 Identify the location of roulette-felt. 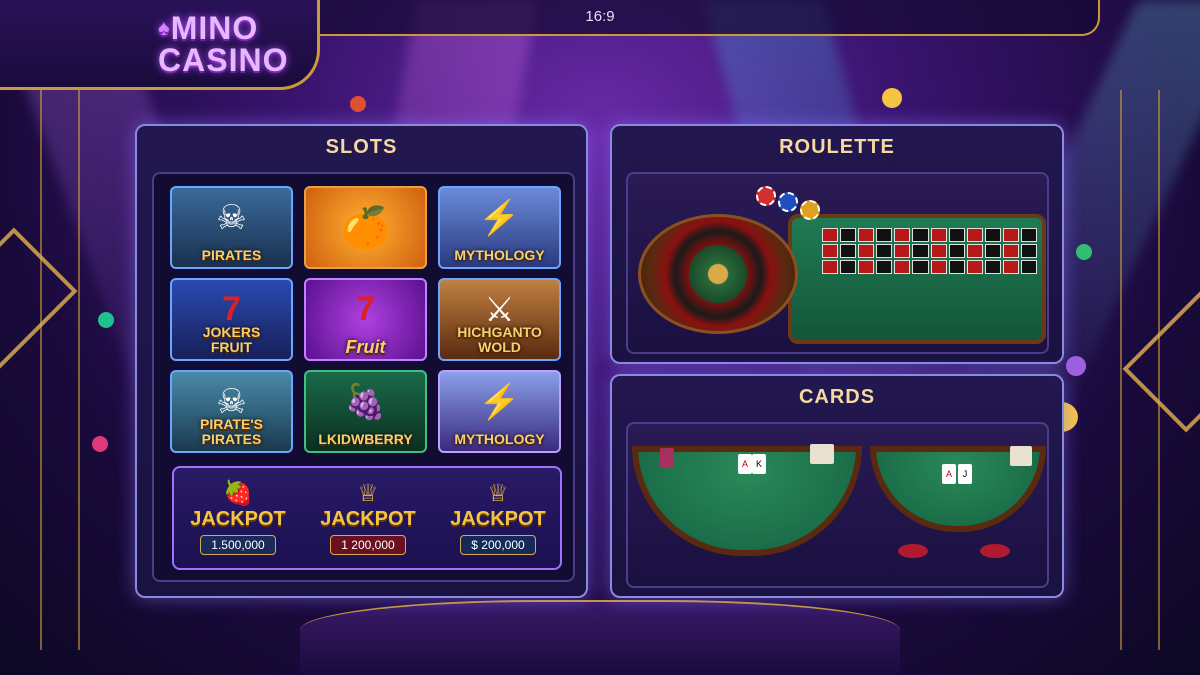
(917, 279).